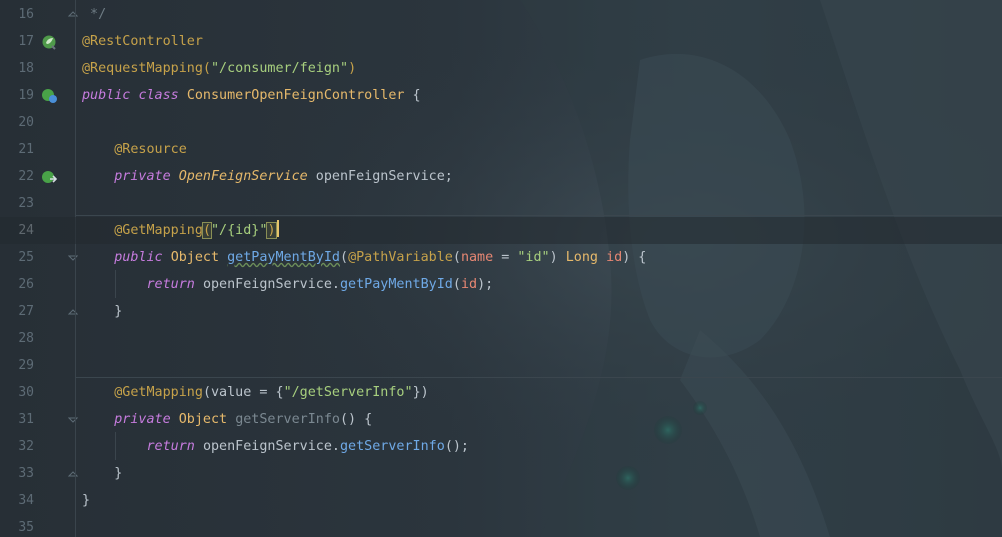  Describe the element at coordinates (280, 68) in the screenshot. I see `string-literal: "/consumer/feign"` at that location.